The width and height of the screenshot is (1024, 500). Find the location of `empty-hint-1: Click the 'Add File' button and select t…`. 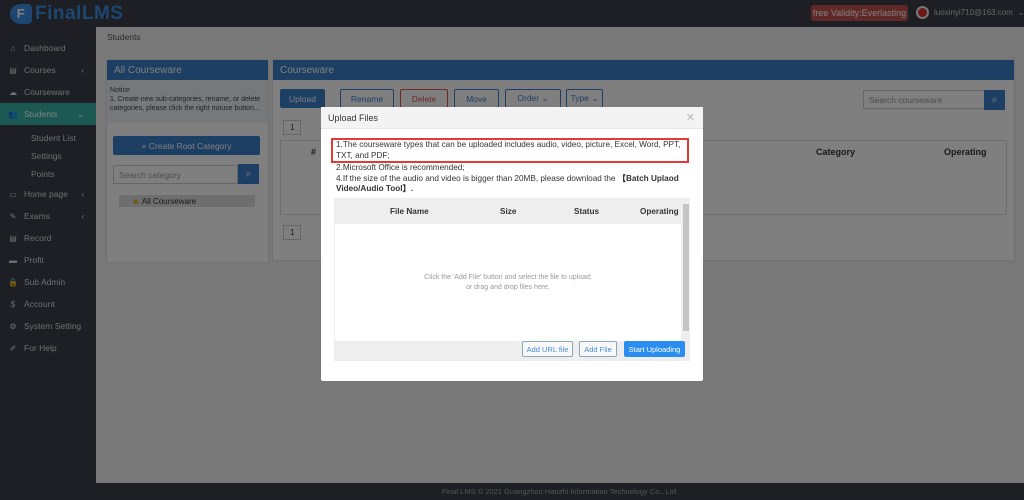

empty-hint-1: Click the 'Add File' button and select t… is located at coordinates (508, 277).